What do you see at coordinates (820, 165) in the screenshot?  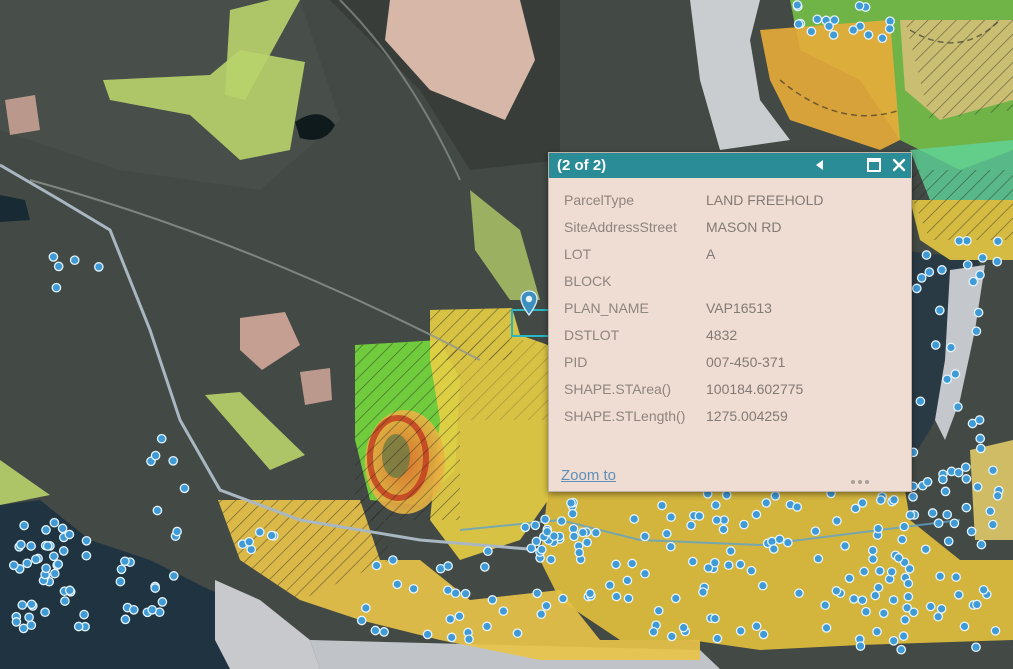 I see `left-triangle-icon` at bounding box center [820, 165].